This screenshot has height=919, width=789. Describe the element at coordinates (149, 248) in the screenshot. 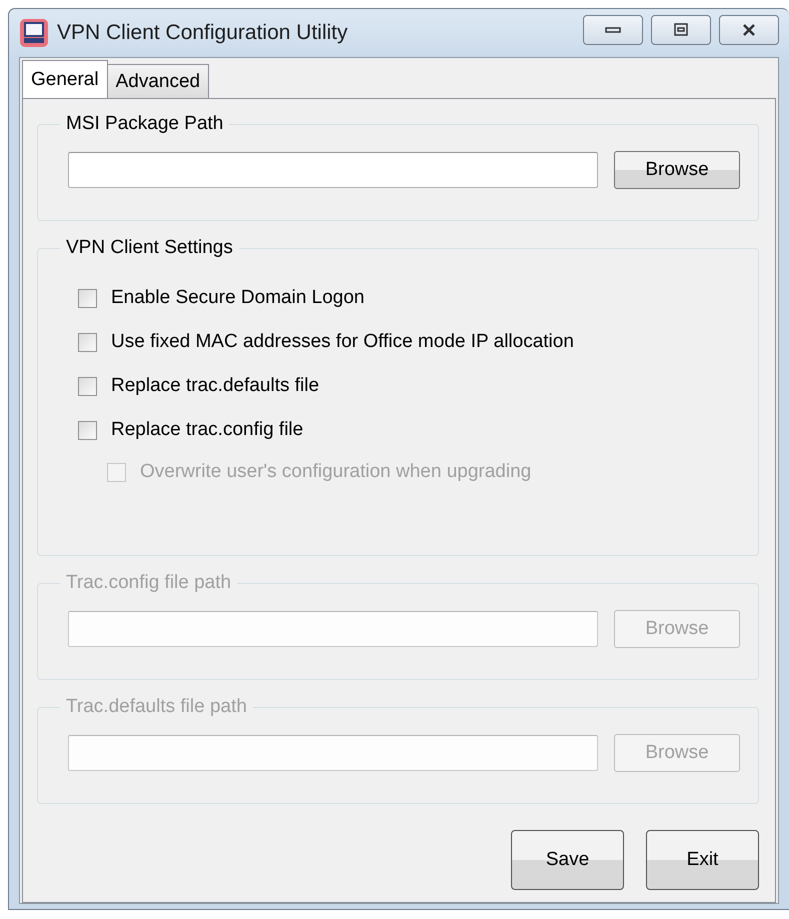

I see `group-title: VPN Client Settings` at that location.